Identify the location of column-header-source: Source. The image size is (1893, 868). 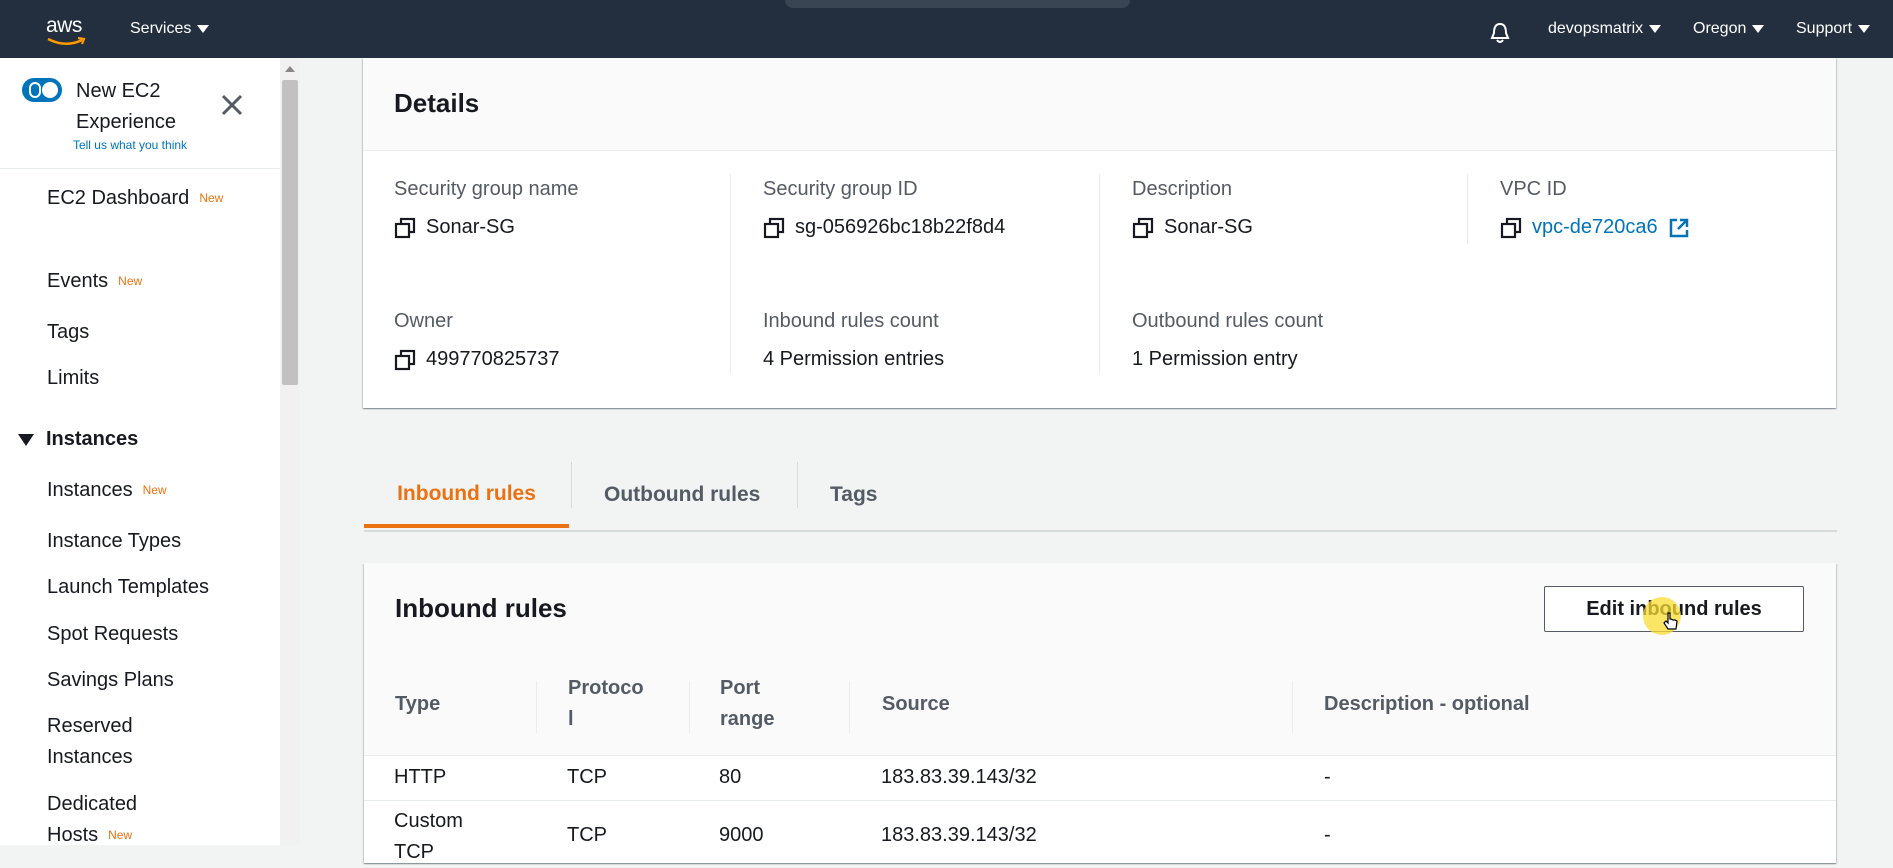
(916, 704).